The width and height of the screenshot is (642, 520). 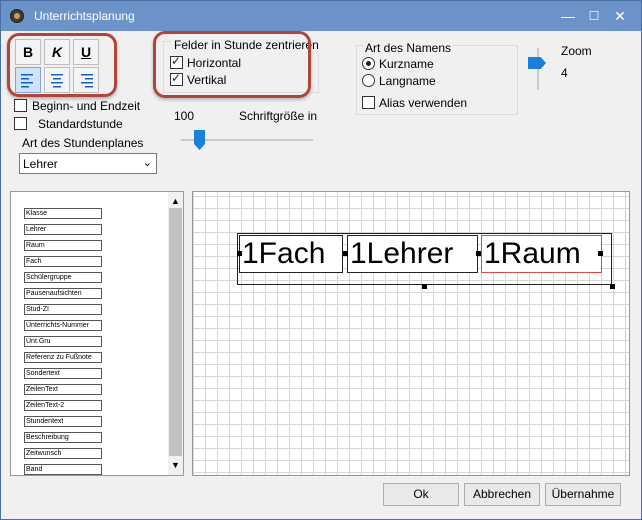 What do you see at coordinates (368, 63) in the screenshot?
I see `kurzname-radio` at bounding box center [368, 63].